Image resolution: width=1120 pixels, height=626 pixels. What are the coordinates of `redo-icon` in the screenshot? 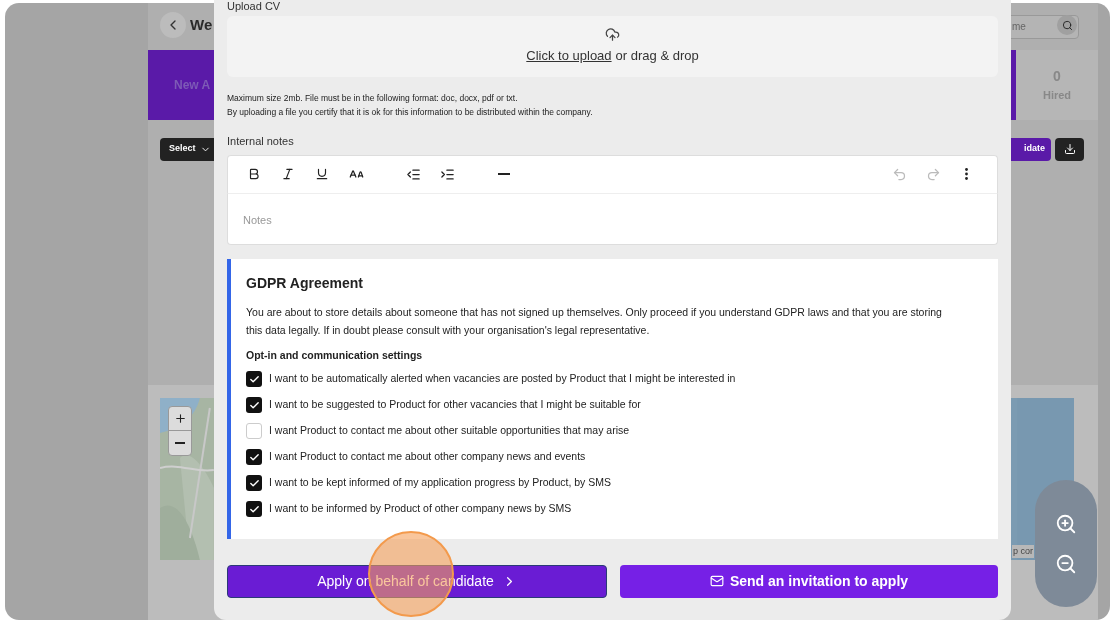 It's located at (933, 174).